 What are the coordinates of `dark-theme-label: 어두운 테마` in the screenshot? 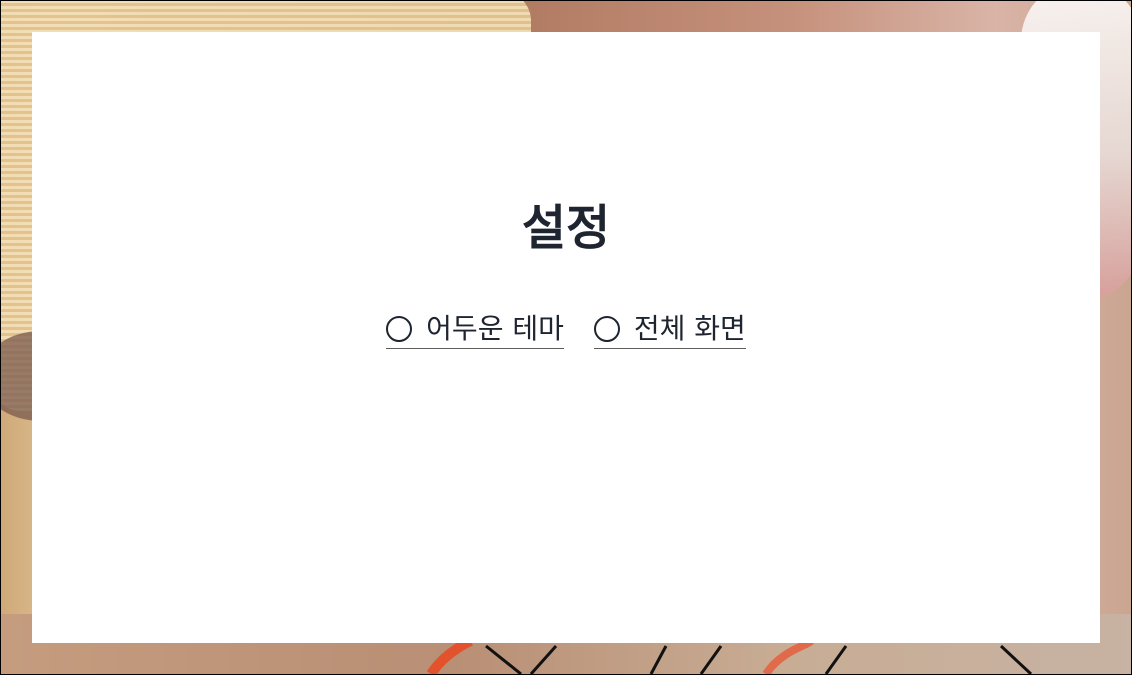 It's located at (495, 328).